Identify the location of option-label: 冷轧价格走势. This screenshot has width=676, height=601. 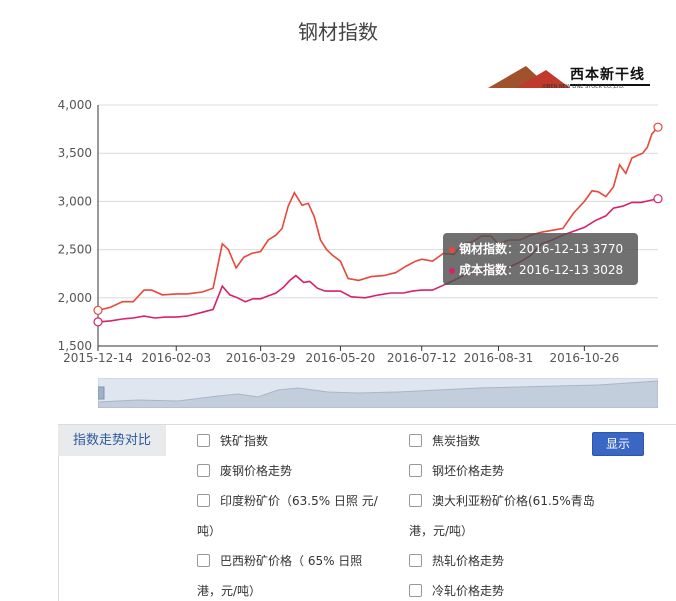
(468, 591).